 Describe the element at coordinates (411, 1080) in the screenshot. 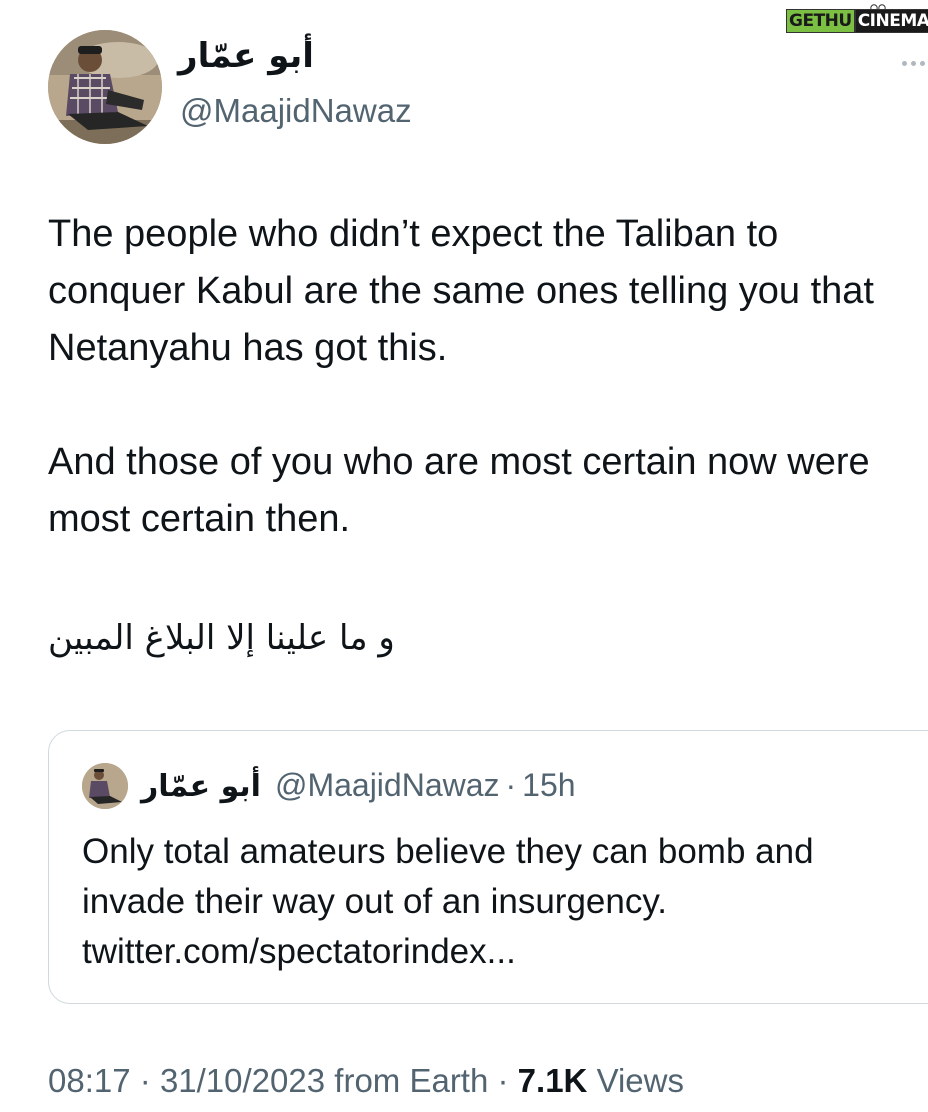

I see `tweet-source: from Earth` at that location.